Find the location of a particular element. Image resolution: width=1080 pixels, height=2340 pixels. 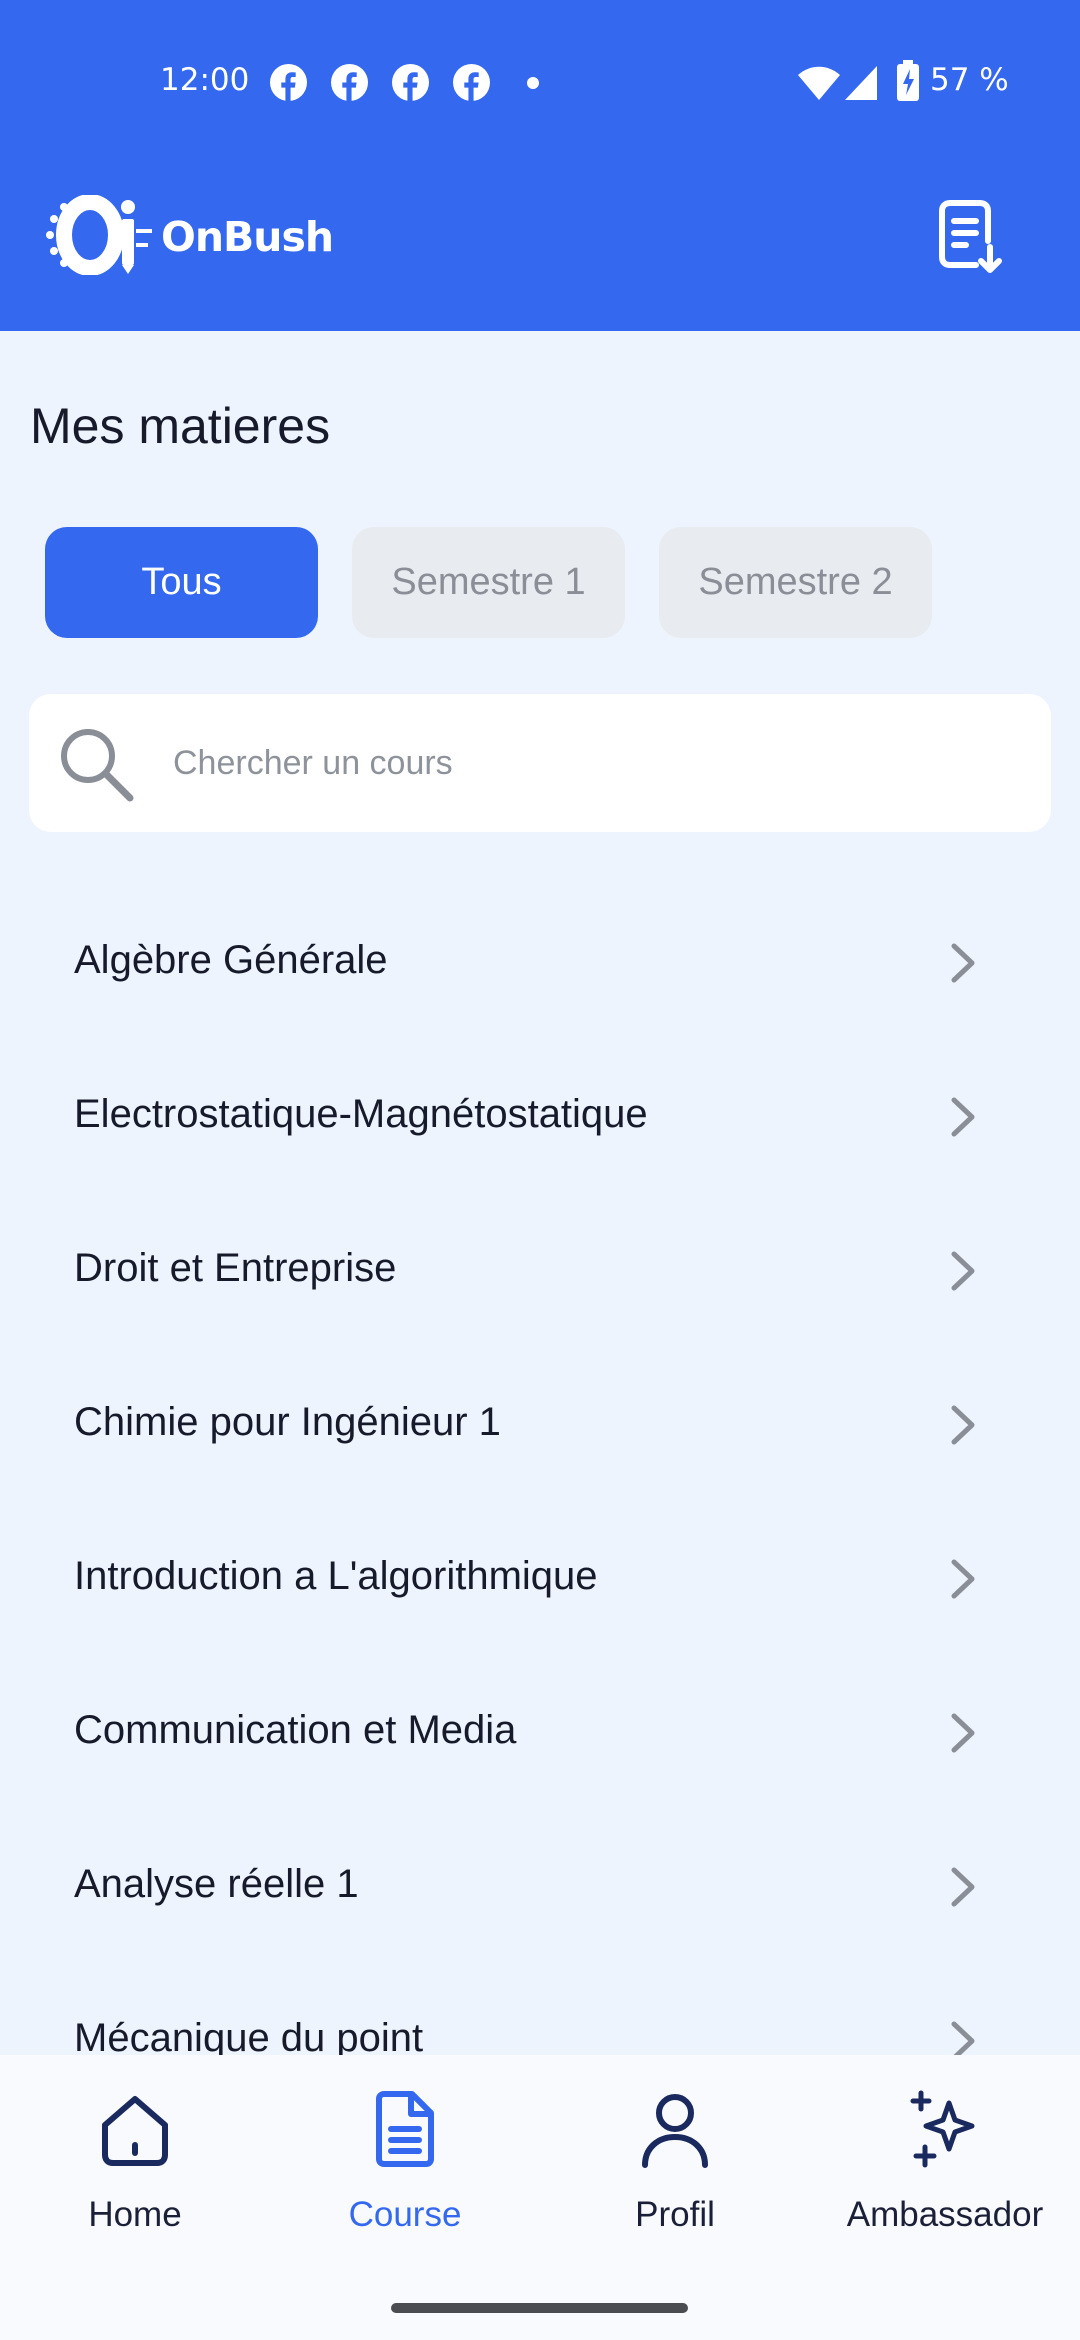

course-item: Mécanique du point is located at coordinates (540, 2010).